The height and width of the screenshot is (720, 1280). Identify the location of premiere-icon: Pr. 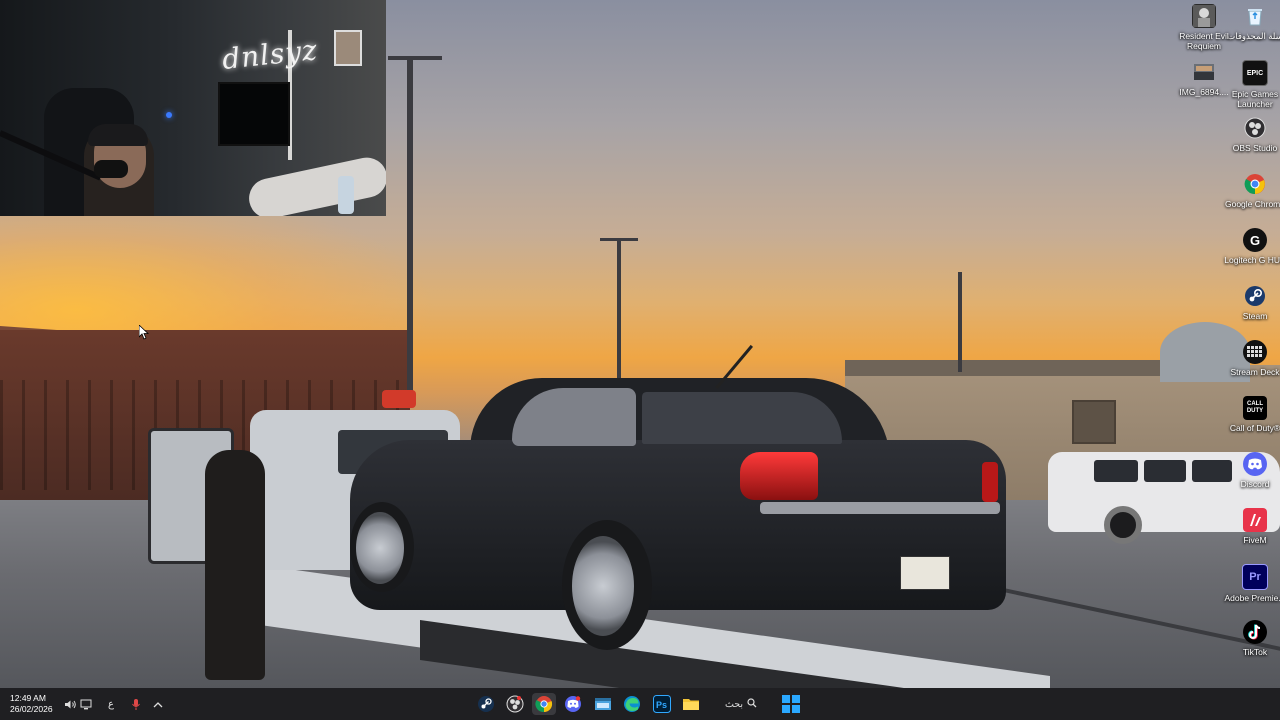
(1255, 577).